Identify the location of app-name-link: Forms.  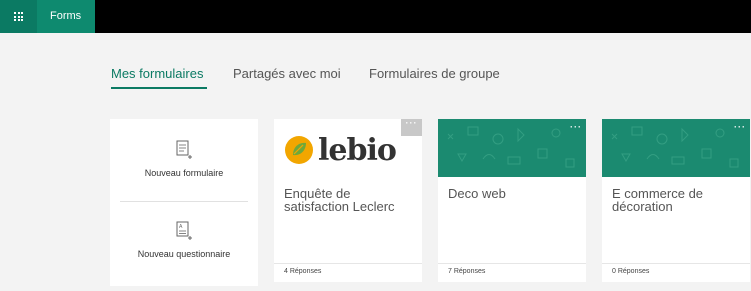
(66, 16).